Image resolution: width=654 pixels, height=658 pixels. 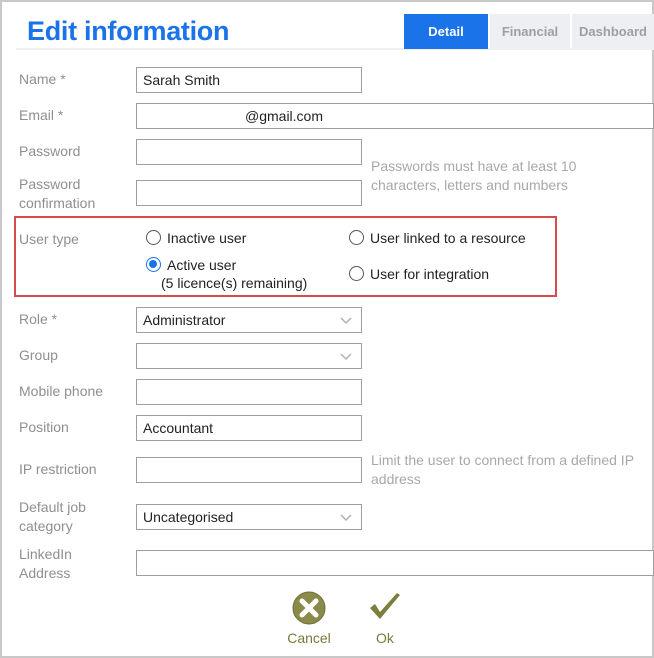 What do you see at coordinates (309, 608) in the screenshot?
I see `cancel-x-icon` at bounding box center [309, 608].